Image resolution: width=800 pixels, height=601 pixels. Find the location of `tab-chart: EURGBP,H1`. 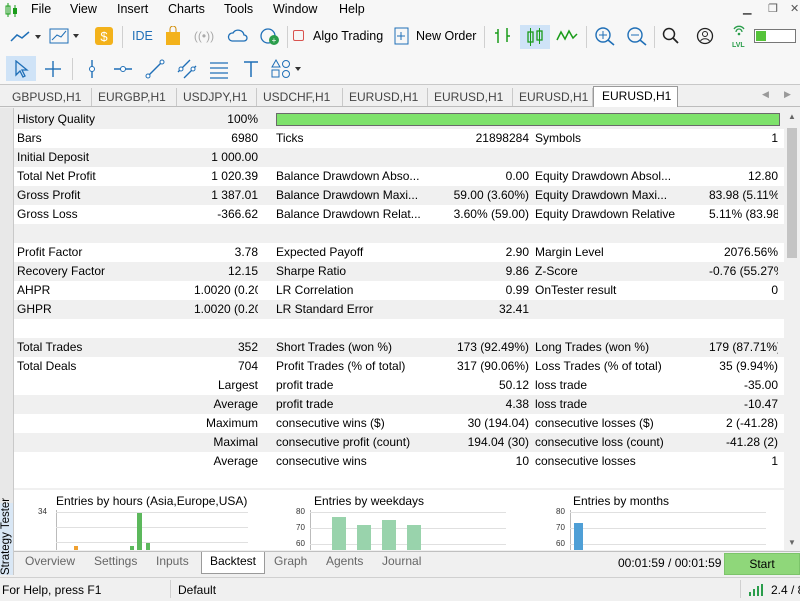

tab-chart: EURGBP,H1 is located at coordinates (134, 97).